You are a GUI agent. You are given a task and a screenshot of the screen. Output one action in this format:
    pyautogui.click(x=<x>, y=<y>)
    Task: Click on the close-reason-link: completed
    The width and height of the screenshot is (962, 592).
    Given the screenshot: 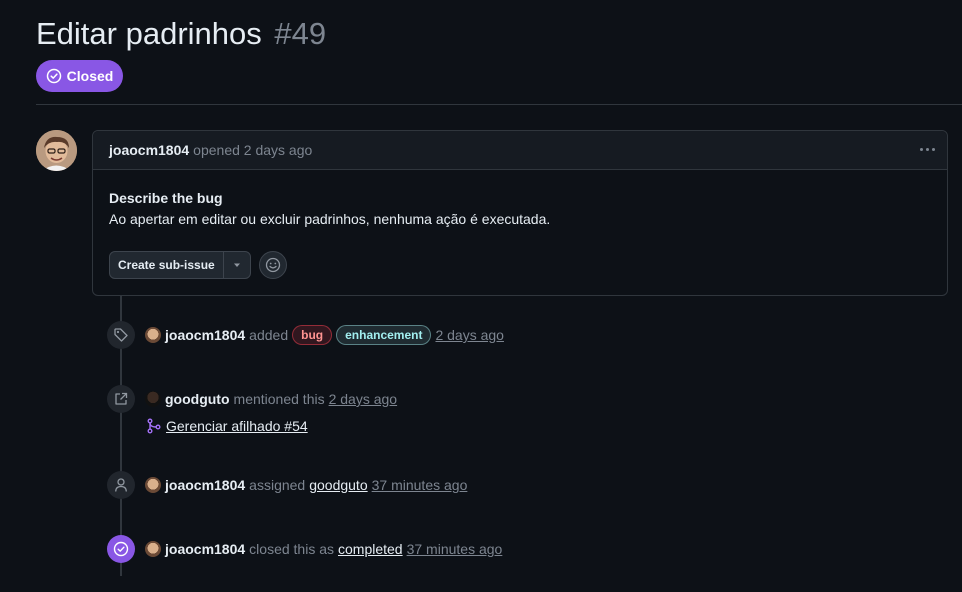 What is the action you would take?
    pyautogui.click(x=370, y=549)
    